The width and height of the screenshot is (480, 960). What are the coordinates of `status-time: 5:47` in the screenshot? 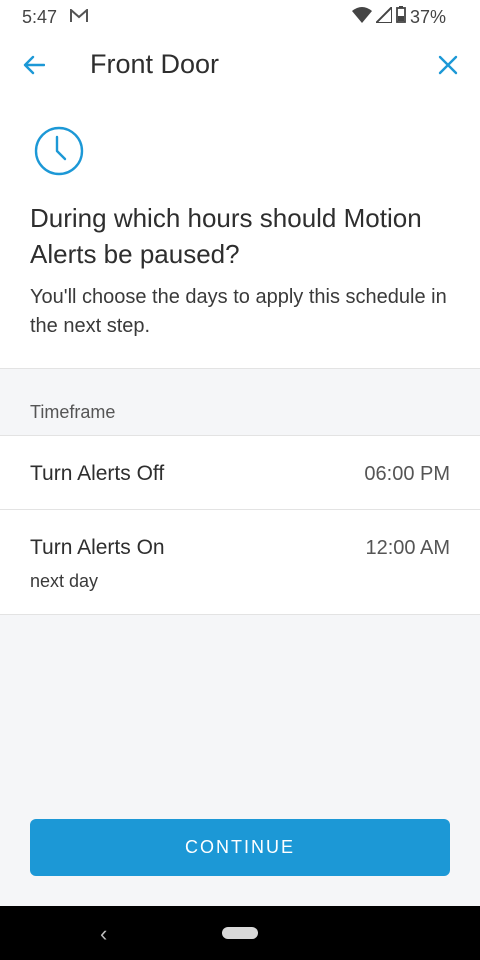 It's located at (40, 17).